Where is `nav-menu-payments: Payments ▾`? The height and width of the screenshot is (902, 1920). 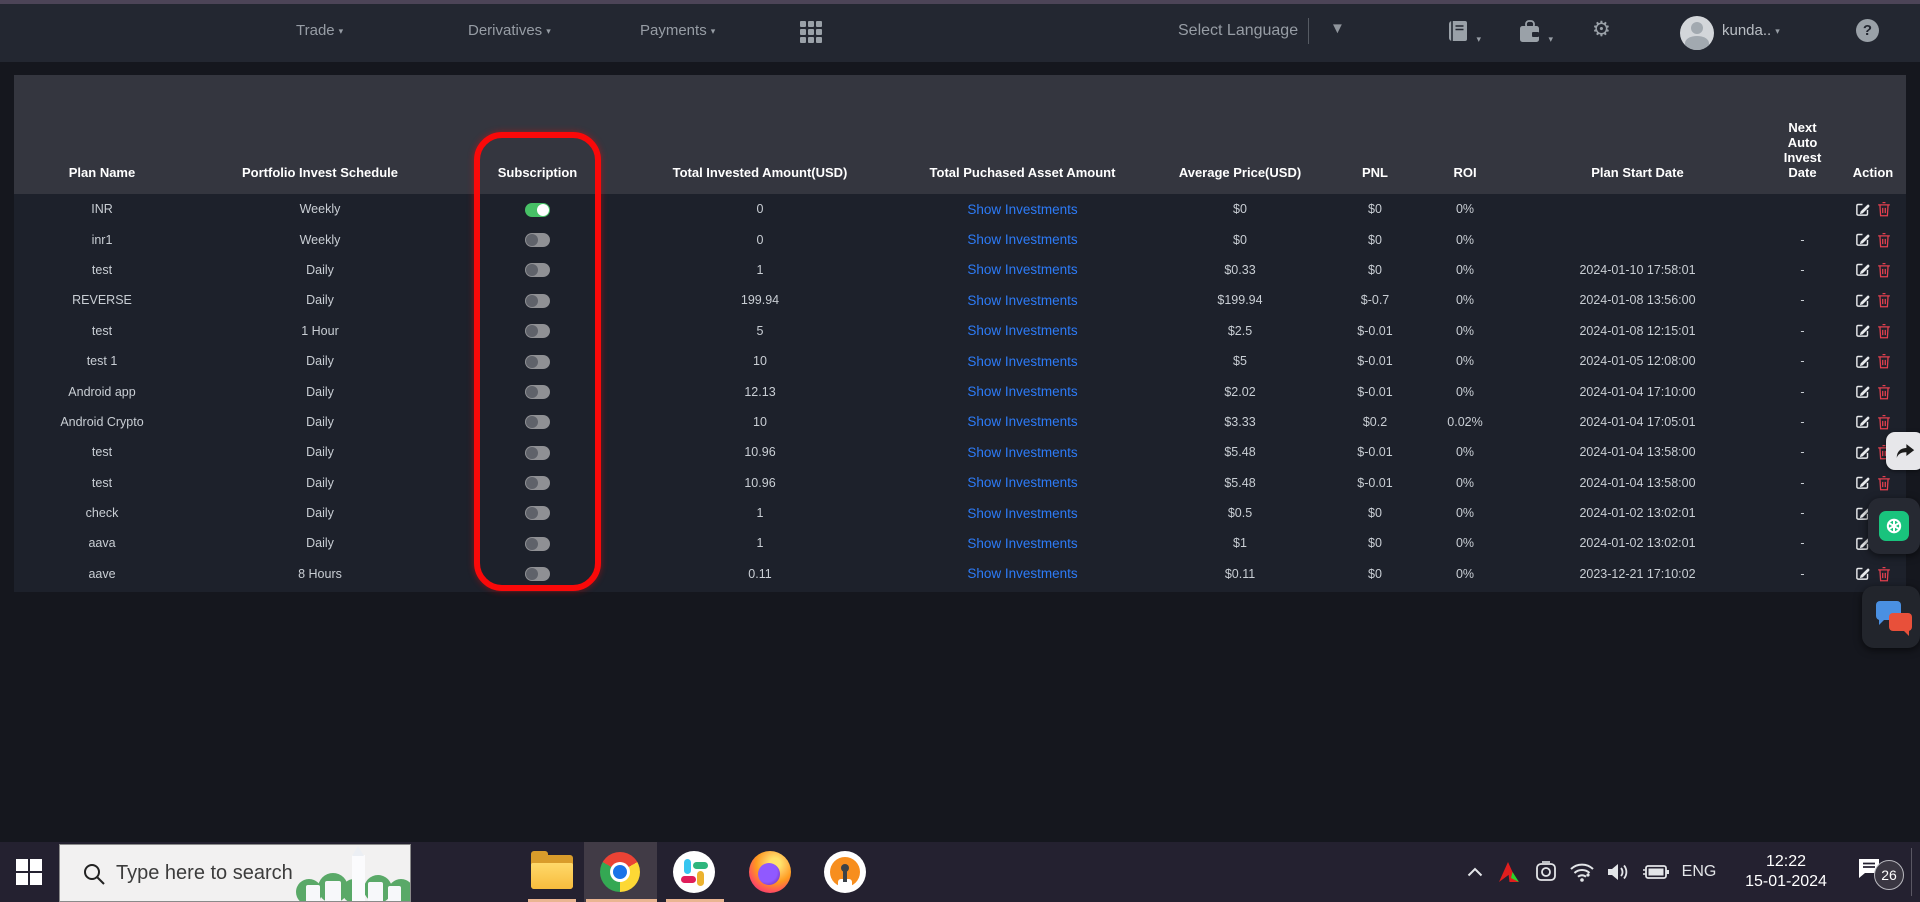
nav-menu-payments: Payments ▾ is located at coordinates (677, 30).